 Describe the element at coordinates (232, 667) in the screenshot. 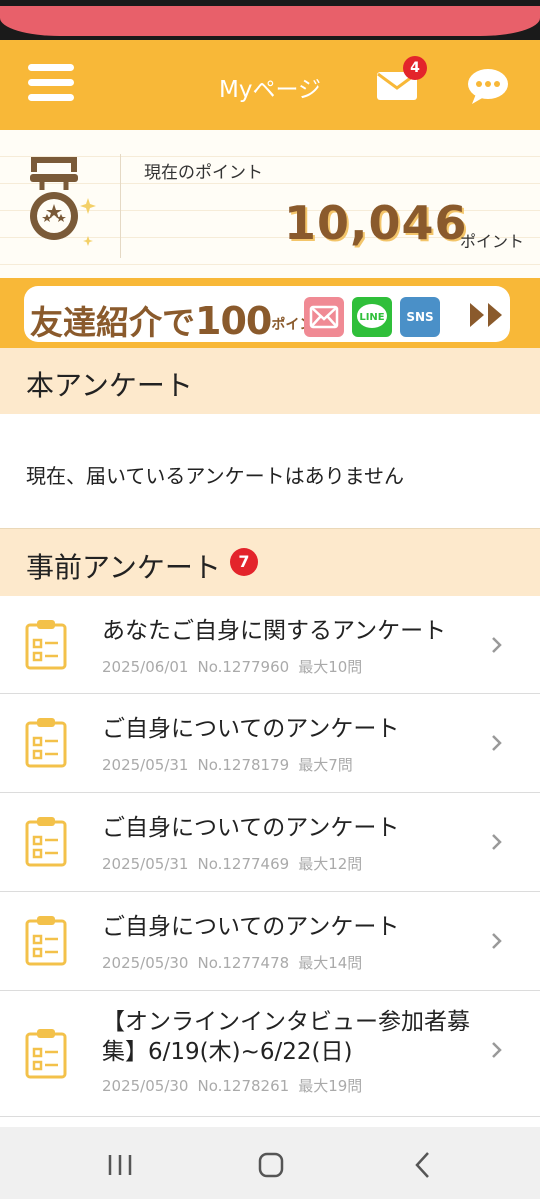

I see `survey-meta: 2025/06/01 No.1277960 最大10問` at that location.